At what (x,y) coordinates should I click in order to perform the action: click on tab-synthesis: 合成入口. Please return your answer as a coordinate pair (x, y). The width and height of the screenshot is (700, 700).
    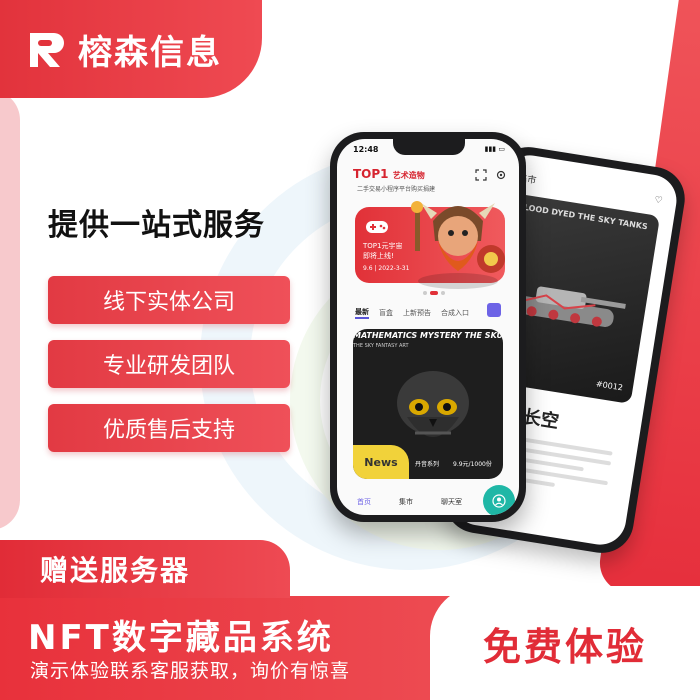
    Looking at the image, I should click on (455, 313).